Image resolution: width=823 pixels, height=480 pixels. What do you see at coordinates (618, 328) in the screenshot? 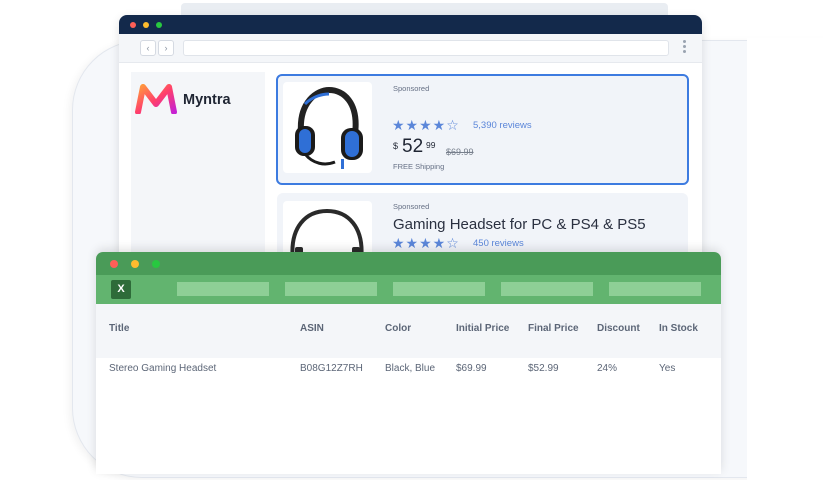
I see `column-header-discount: Discount` at bounding box center [618, 328].